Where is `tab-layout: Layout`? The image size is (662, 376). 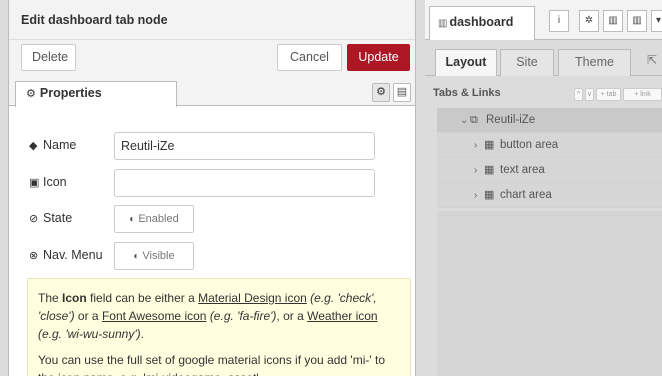 tab-layout: Layout is located at coordinates (466, 62).